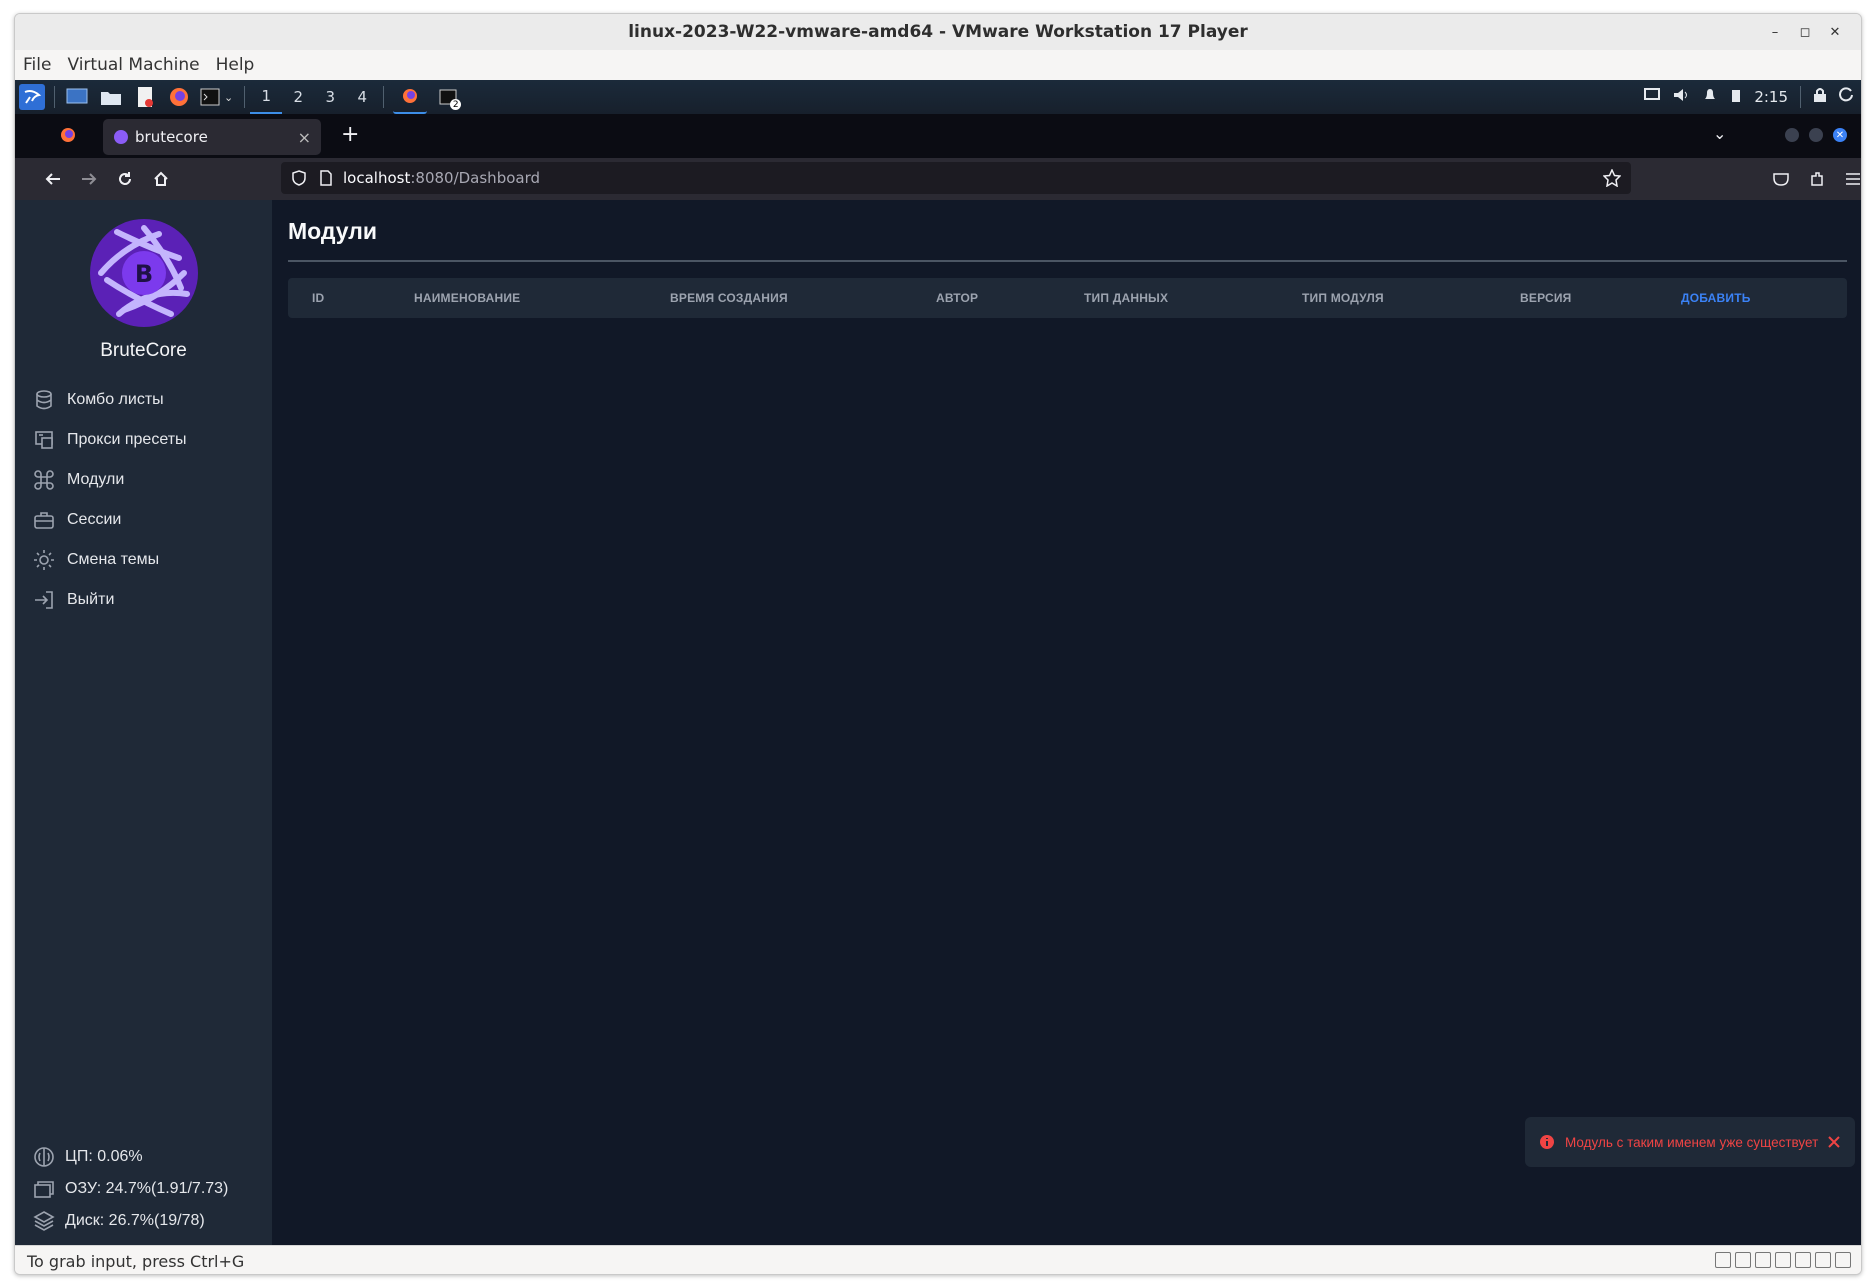 This screenshot has height=1288, width=1876. What do you see at coordinates (1749, 97) in the screenshot?
I see `panel-tray: 2:15` at bounding box center [1749, 97].